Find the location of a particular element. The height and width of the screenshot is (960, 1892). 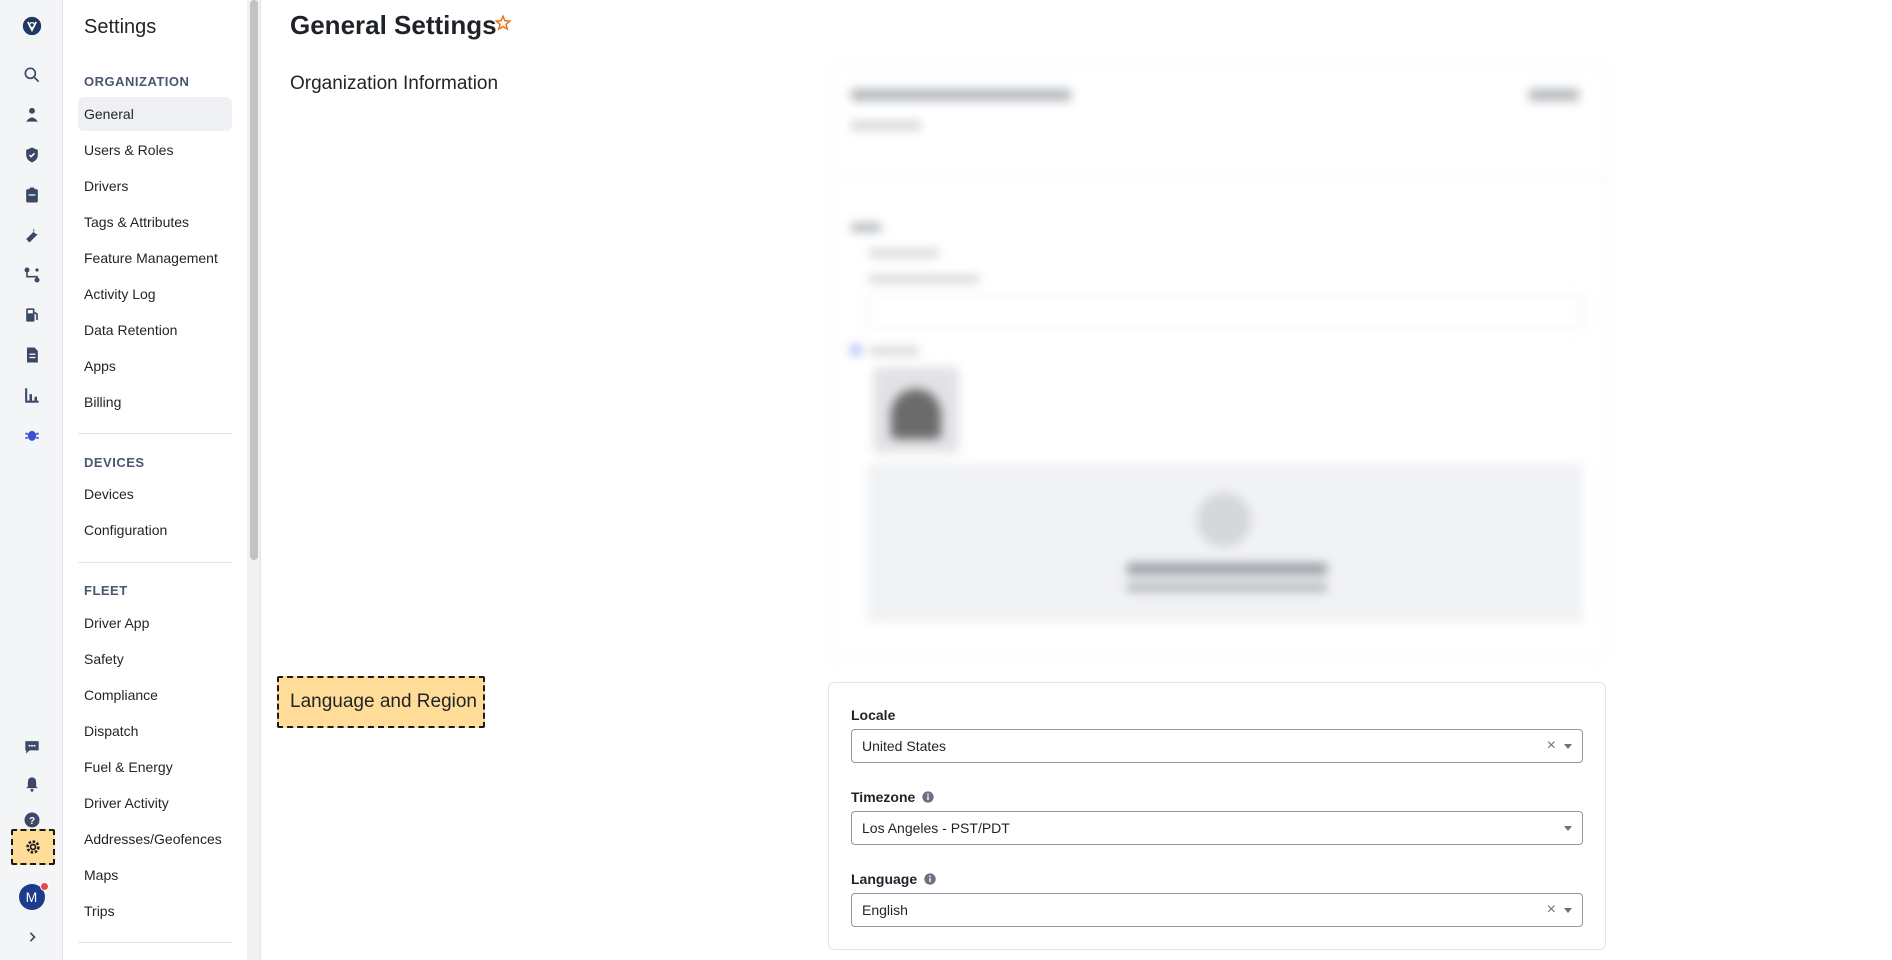

timezone-select: Los Angeles - PST/PDT is located at coordinates (1217, 828).